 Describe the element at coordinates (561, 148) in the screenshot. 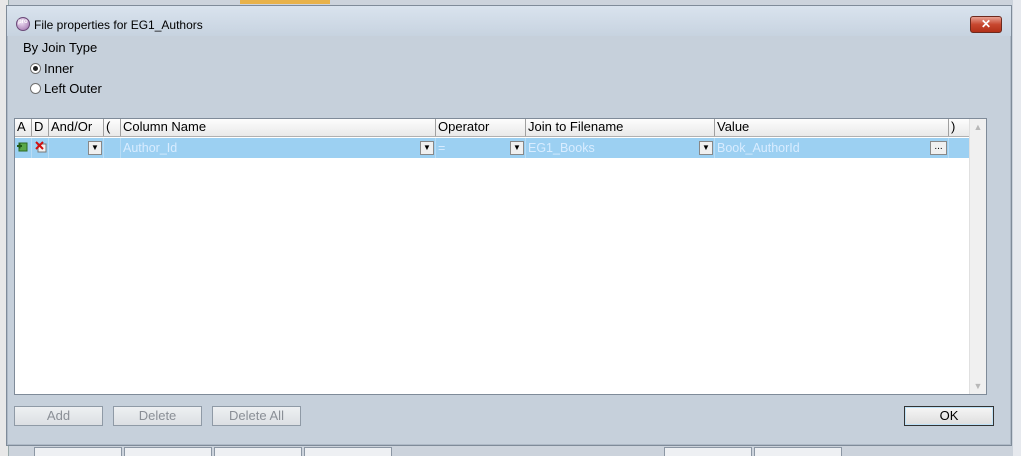

I see `join-to-filename-value: EG1_Books` at that location.